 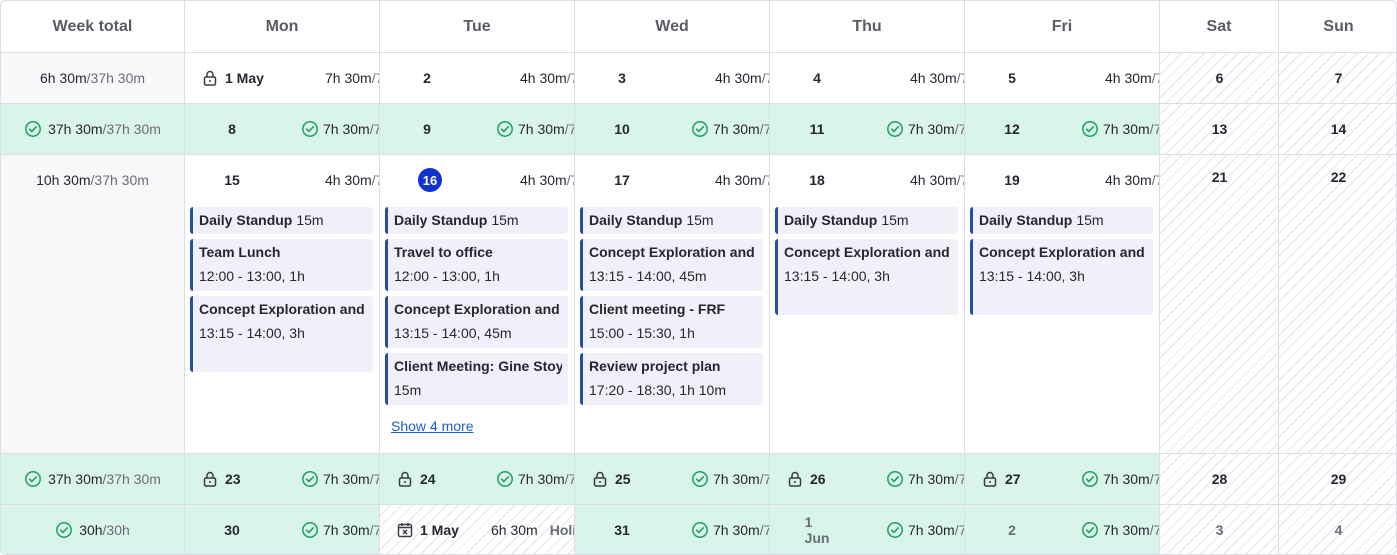 What do you see at coordinates (1062, 479) in the screenshot?
I see `day-cell: 27 7h 30m/7h 30m` at bounding box center [1062, 479].